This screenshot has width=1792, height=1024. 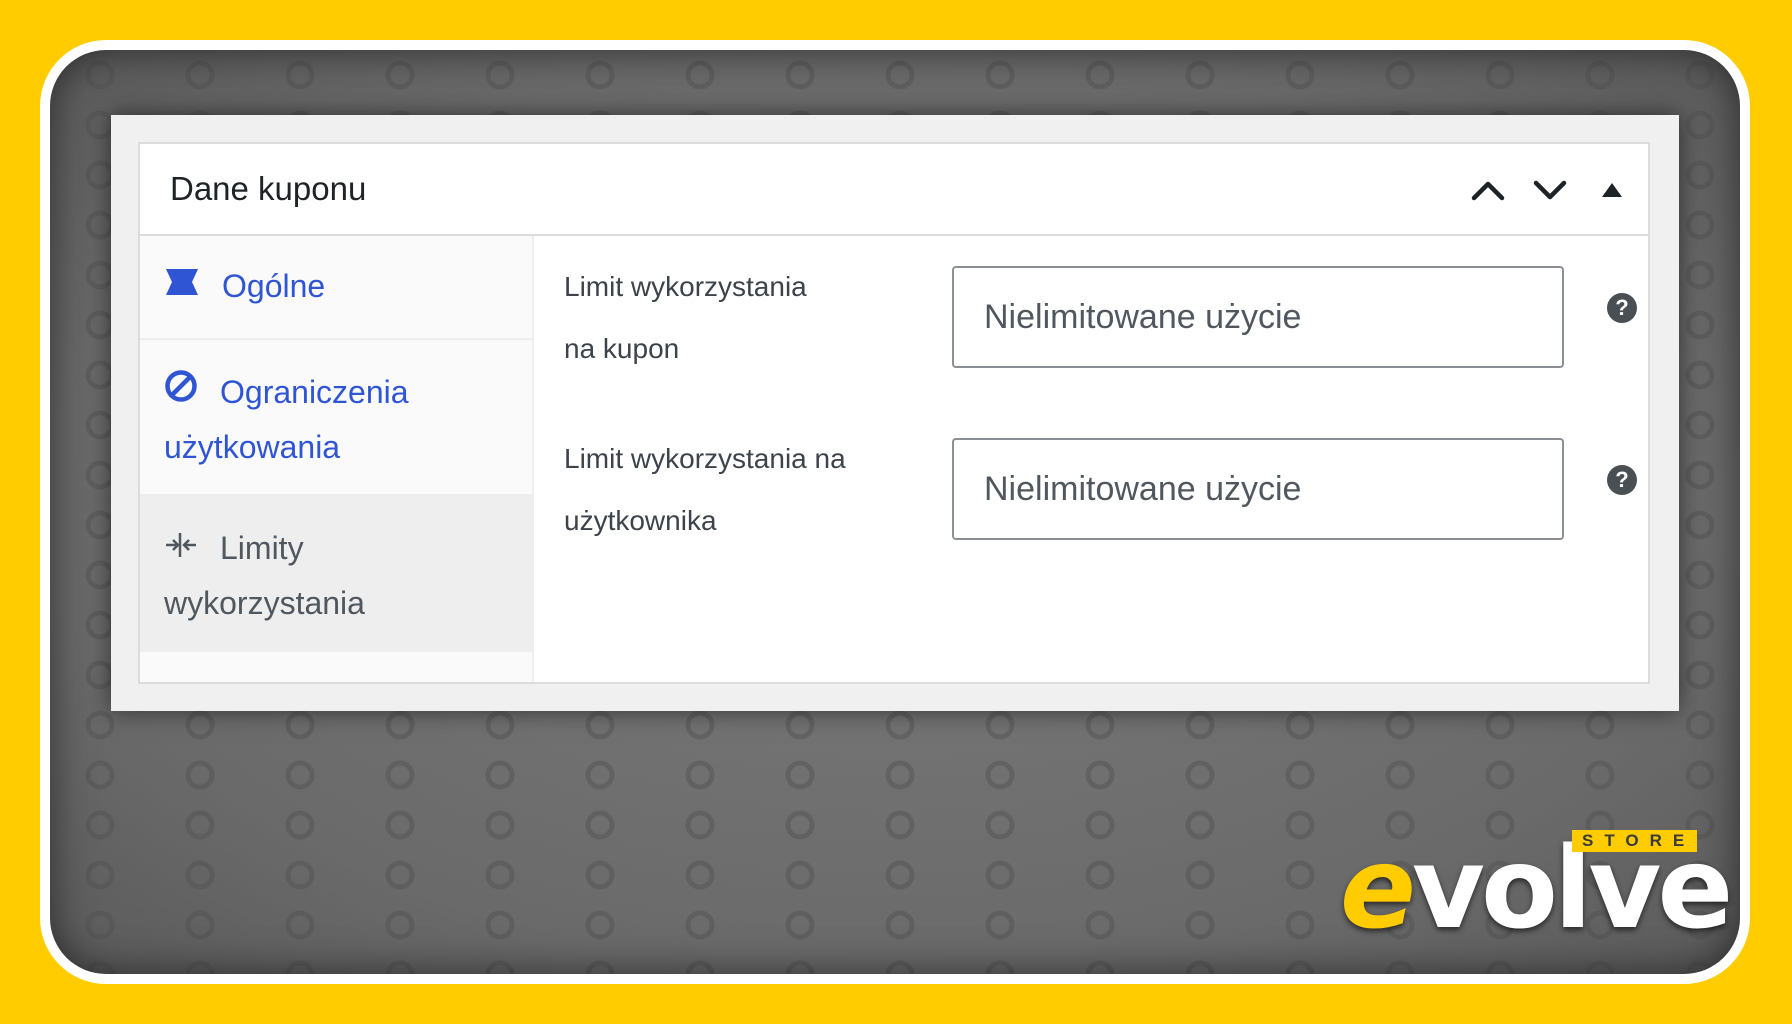 What do you see at coordinates (685, 286) in the screenshot?
I see `label-line1: Limit wykorzystania` at bounding box center [685, 286].